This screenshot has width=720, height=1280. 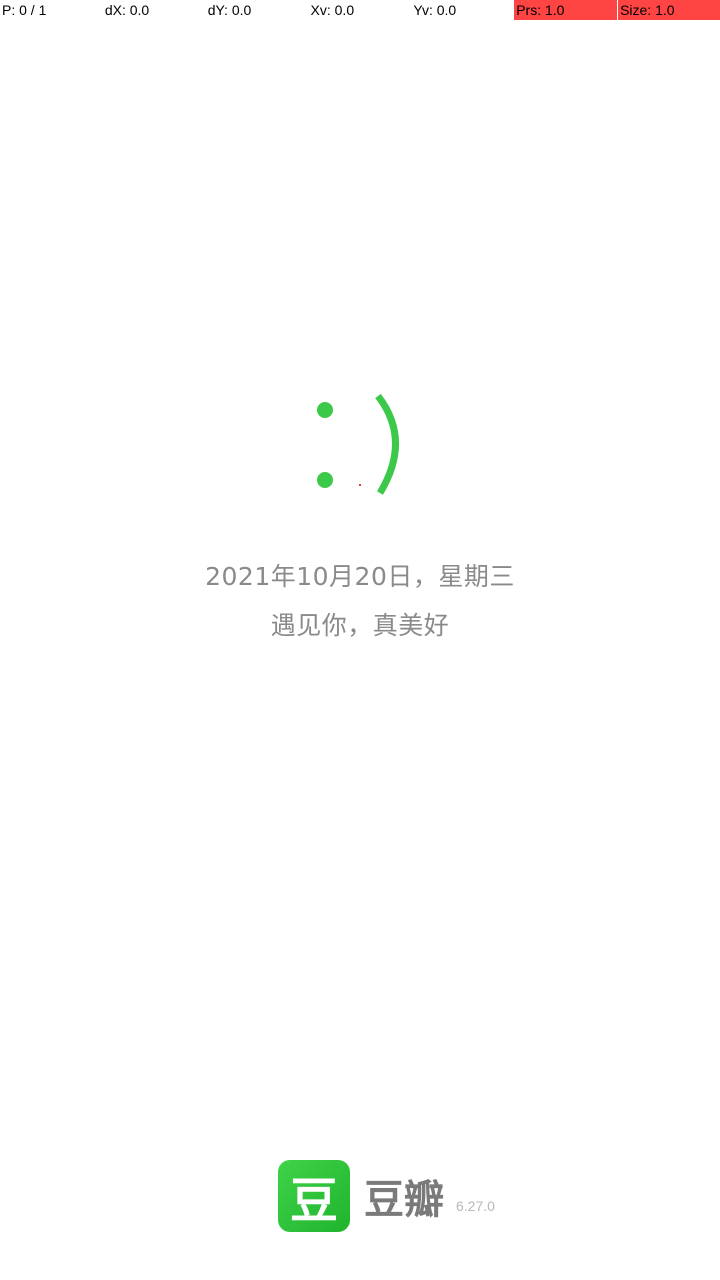 What do you see at coordinates (325, 410) in the screenshot?
I see `smiley-eye-top` at bounding box center [325, 410].